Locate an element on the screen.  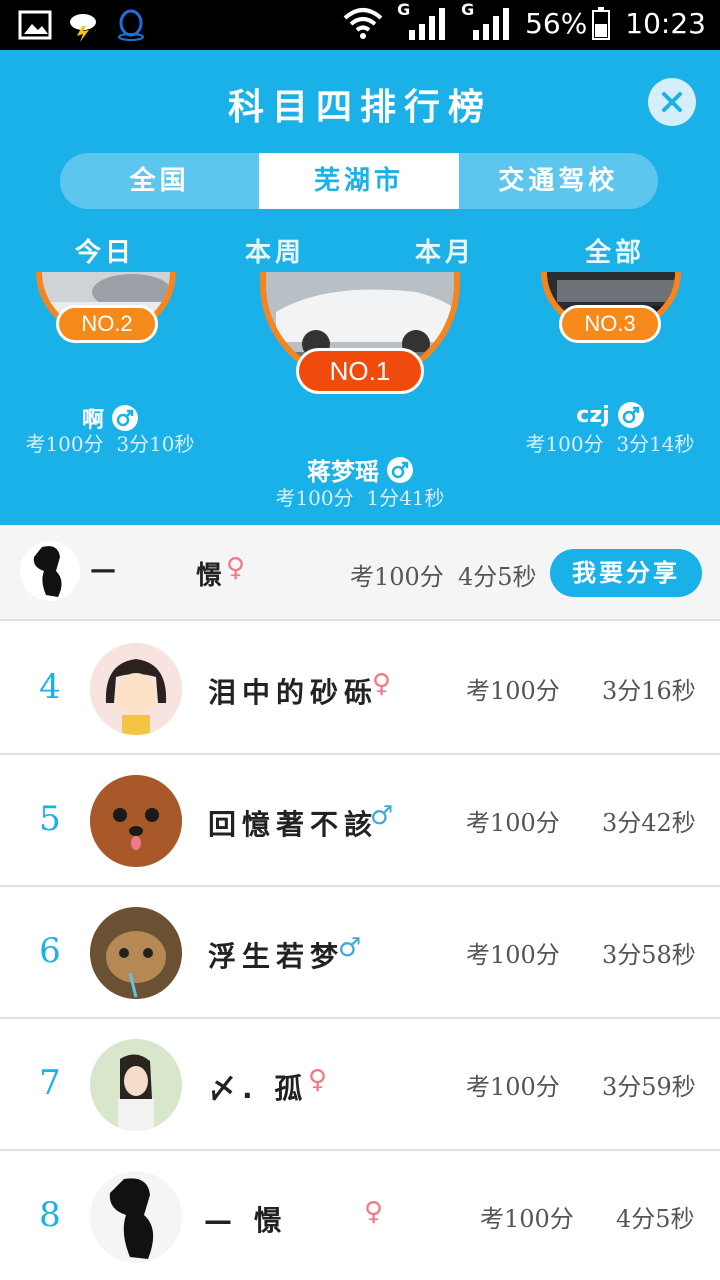
my-score: 考100分 is located at coordinates (397, 577).